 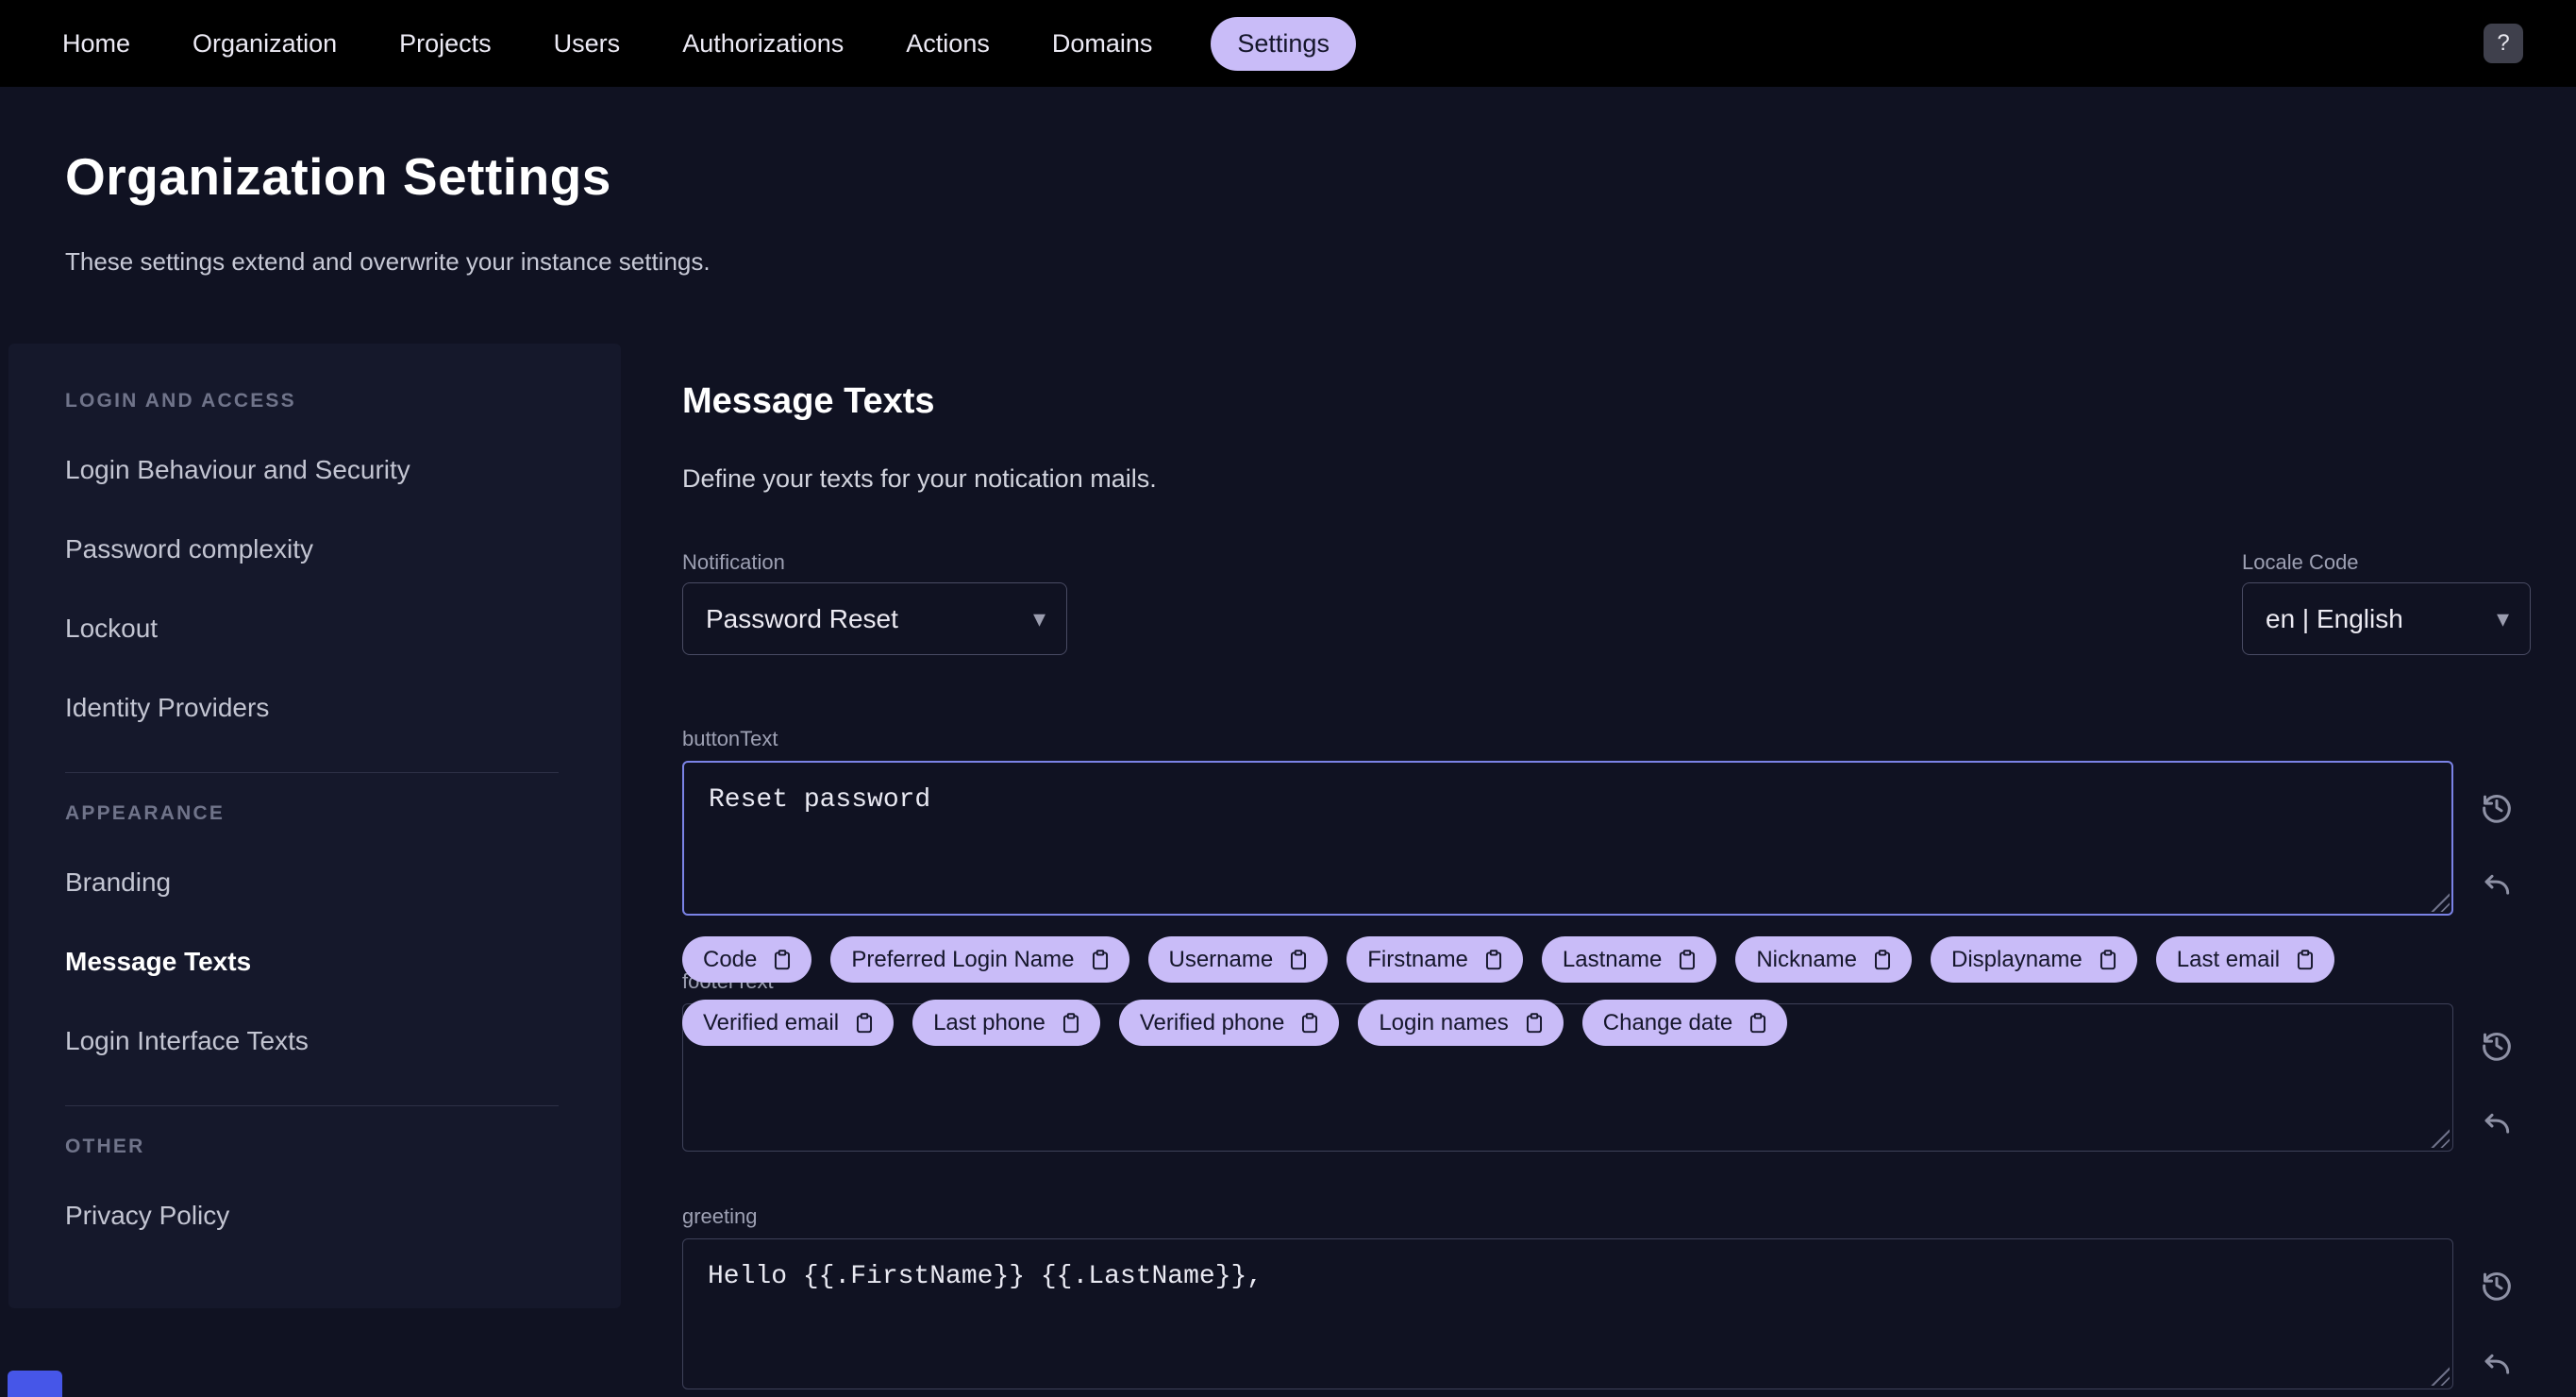 I want to click on chip-nickname: Nickname, so click(x=1824, y=959).